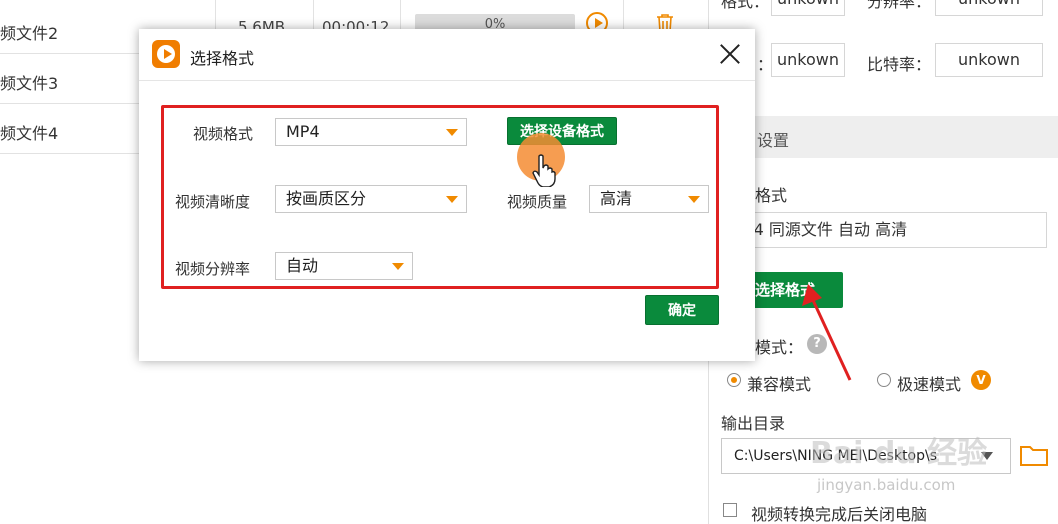 Image resolution: width=1058 pixels, height=524 pixels. Describe the element at coordinates (839, 512) in the screenshot. I see `shutdown-label: 视频转换完成后关闭电脑` at that location.